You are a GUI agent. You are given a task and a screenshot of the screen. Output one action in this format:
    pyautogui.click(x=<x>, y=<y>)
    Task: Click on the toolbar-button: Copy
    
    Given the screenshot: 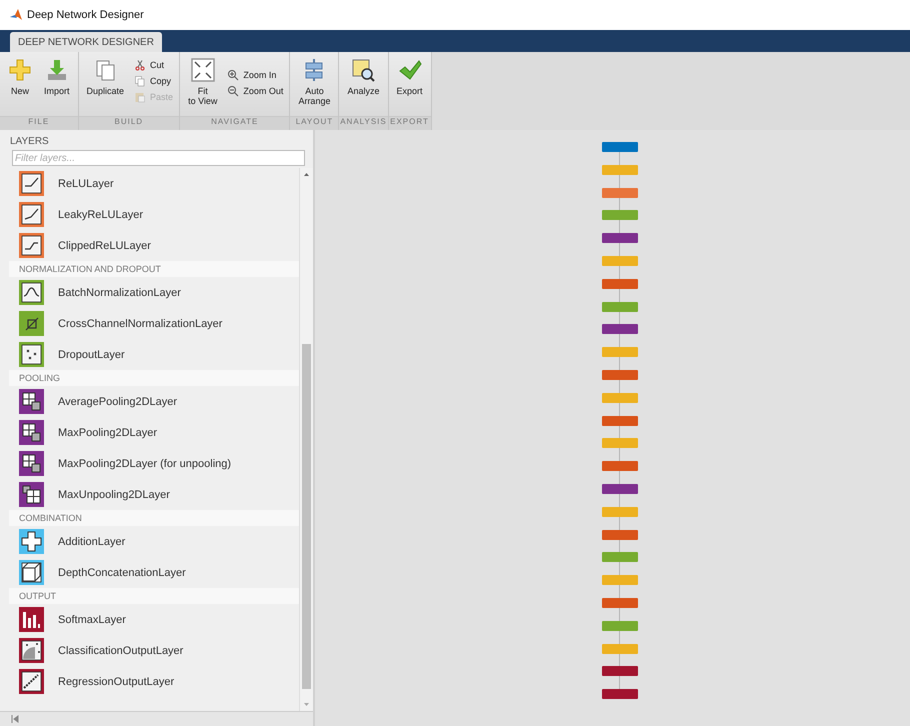 What is the action you would take?
    pyautogui.click(x=154, y=81)
    